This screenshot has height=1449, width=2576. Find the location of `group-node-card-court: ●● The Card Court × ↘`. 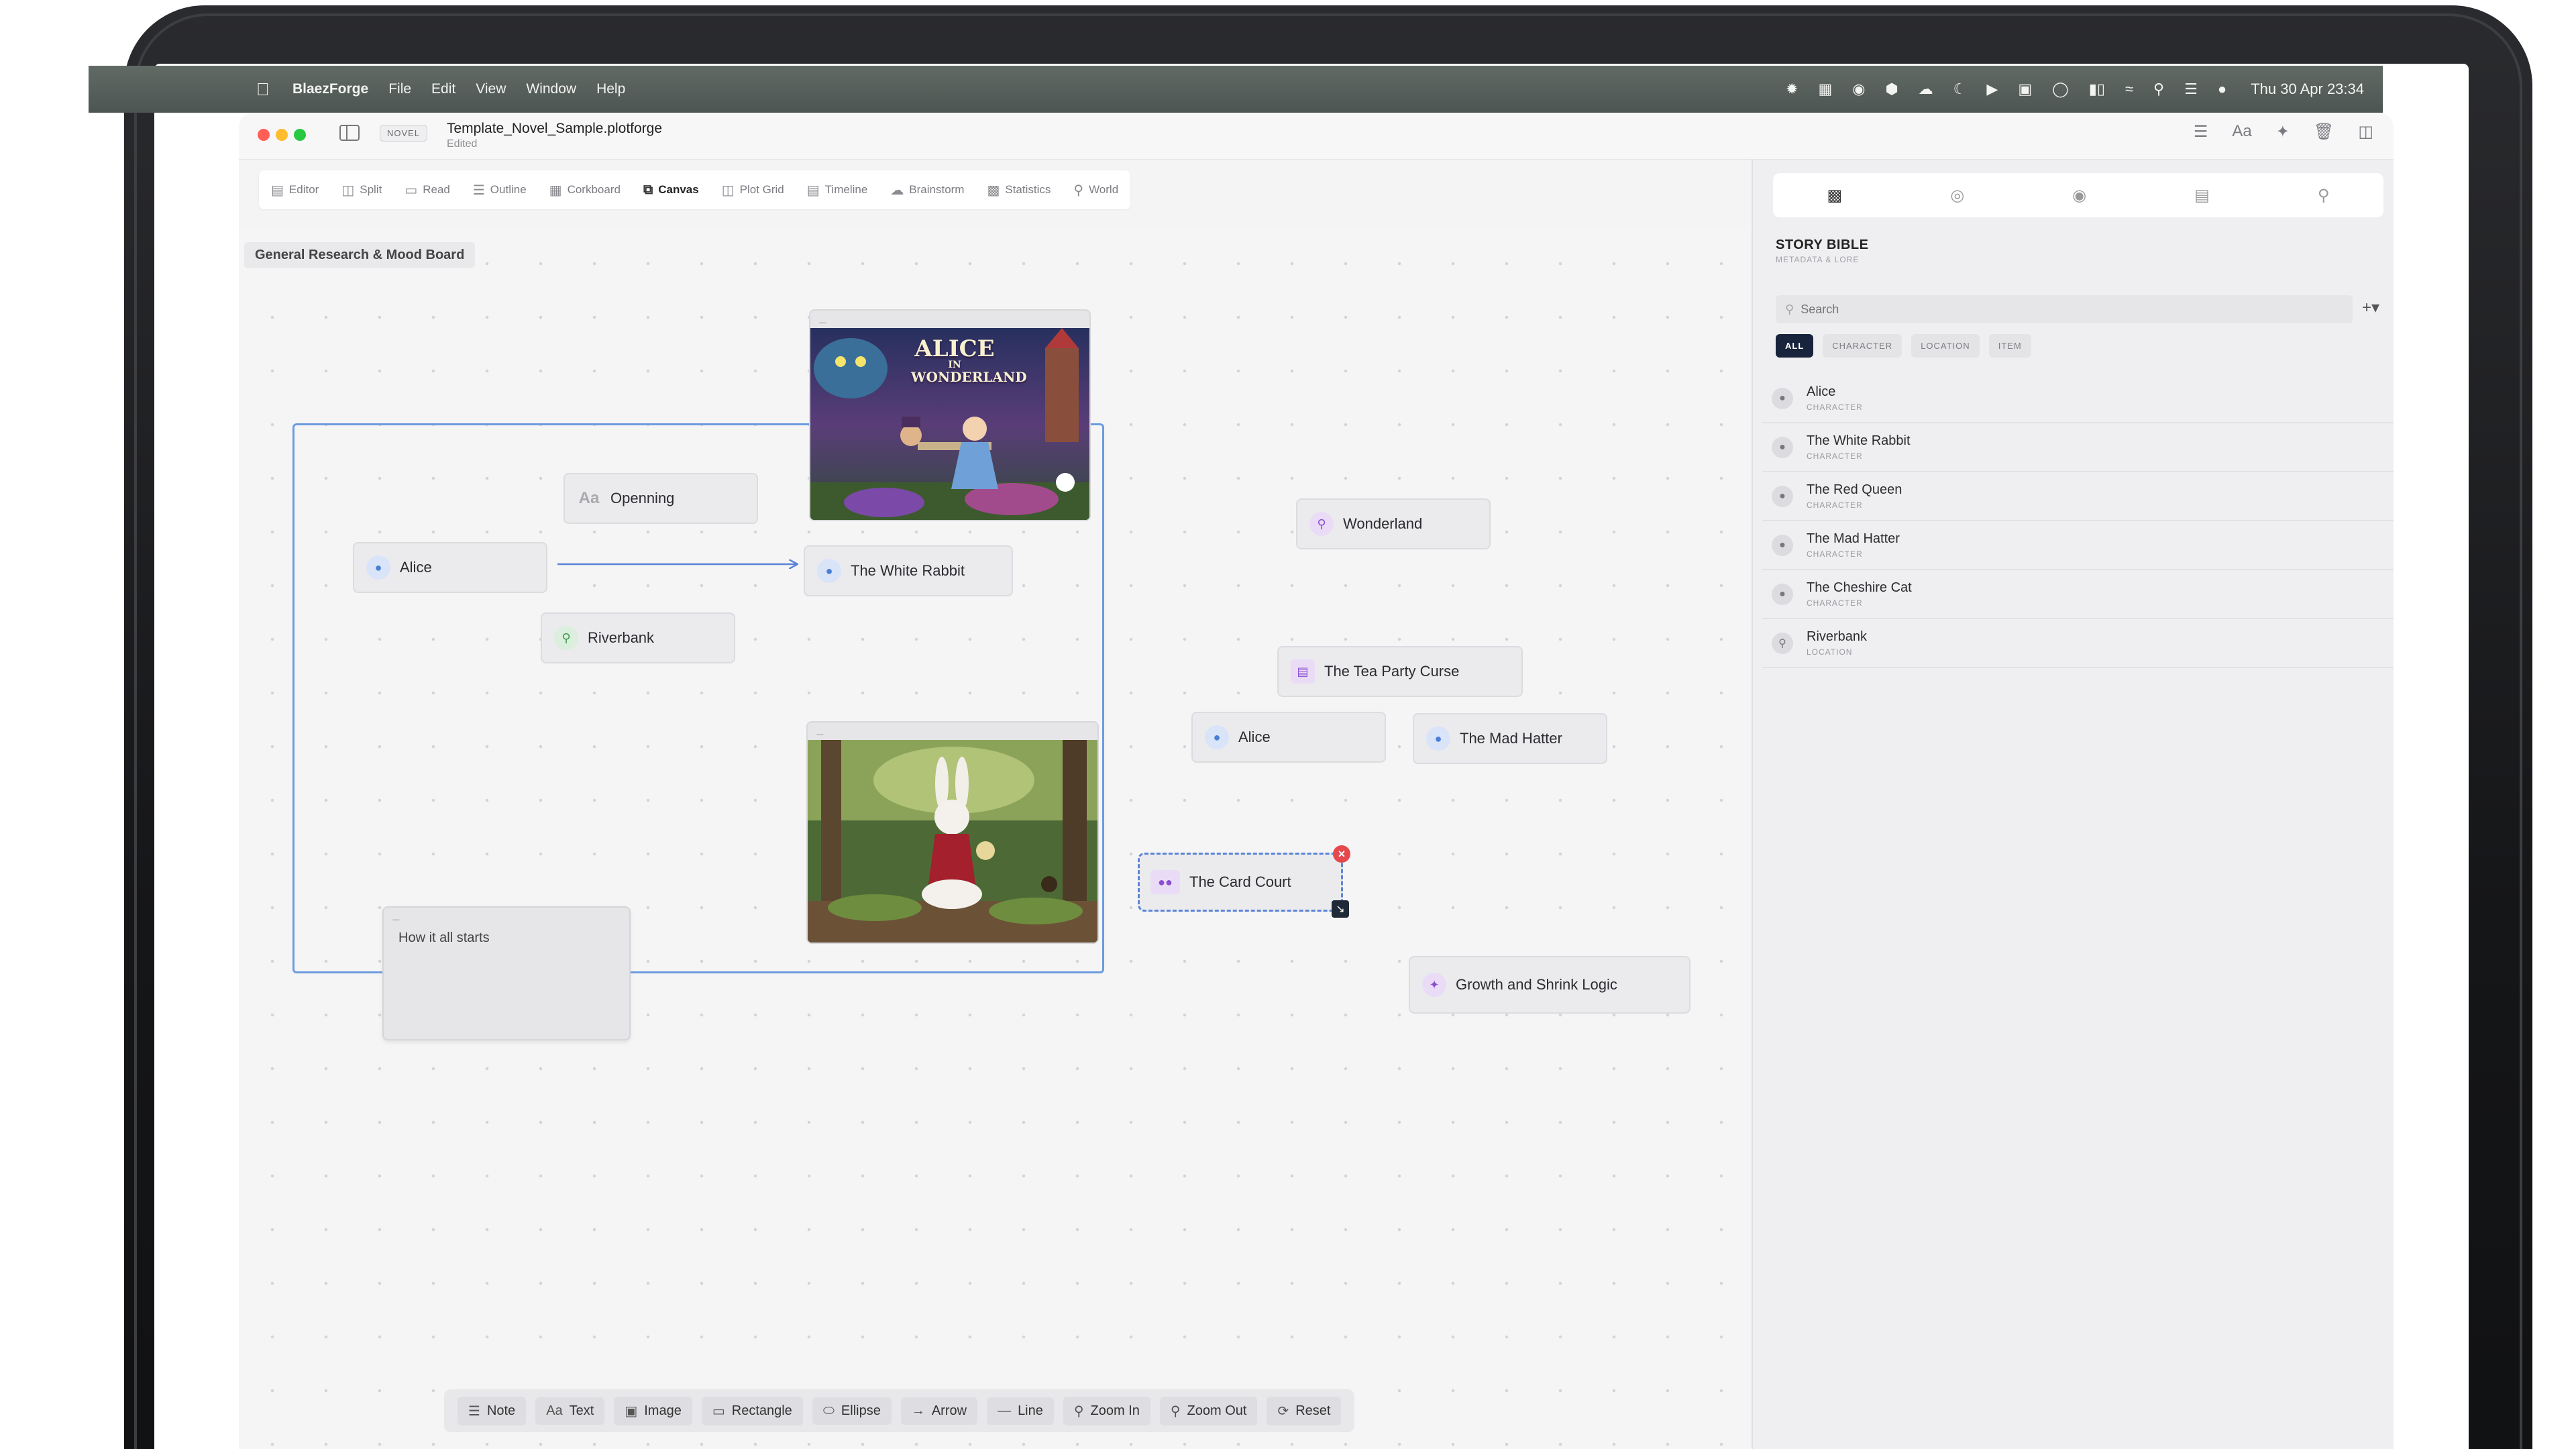

group-node-card-court: ●● The Card Court × ↘ is located at coordinates (1244, 881).